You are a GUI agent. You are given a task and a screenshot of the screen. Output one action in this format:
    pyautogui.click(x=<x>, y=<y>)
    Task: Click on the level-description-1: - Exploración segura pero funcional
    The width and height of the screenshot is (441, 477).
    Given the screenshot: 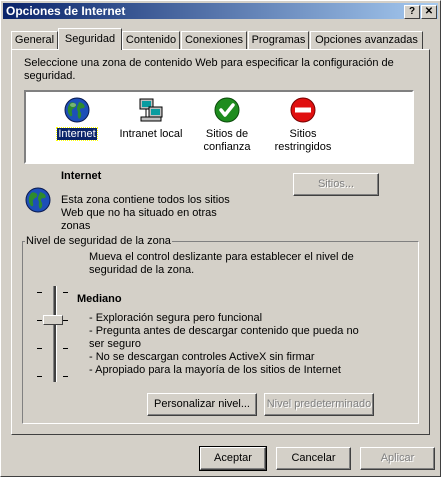 What is the action you would take?
    pyautogui.click(x=176, y=318)
    